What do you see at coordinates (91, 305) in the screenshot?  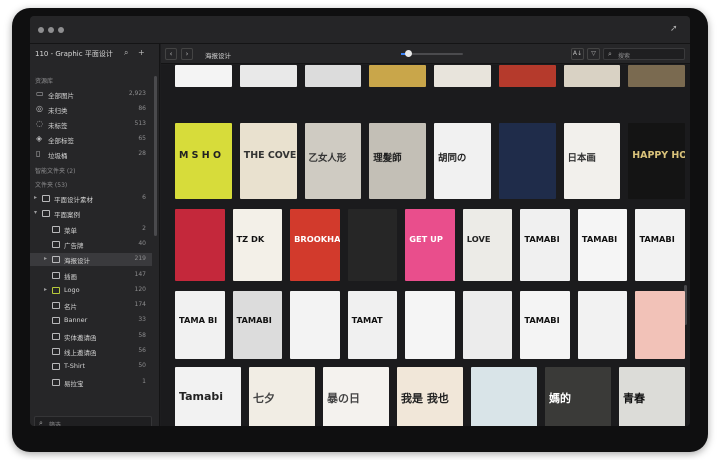 I see `sidebar-folder: 名片 174` at bounding box center [91, 305].